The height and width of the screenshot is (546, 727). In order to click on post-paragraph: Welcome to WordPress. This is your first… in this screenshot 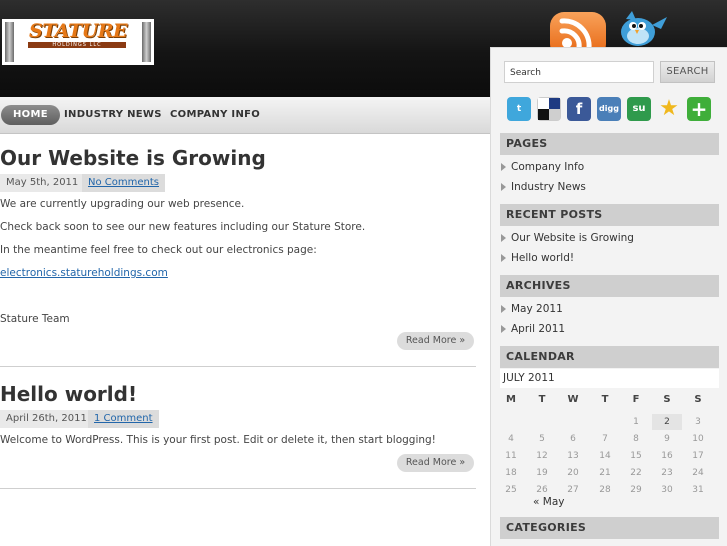, I will do `click(218, 440)`.